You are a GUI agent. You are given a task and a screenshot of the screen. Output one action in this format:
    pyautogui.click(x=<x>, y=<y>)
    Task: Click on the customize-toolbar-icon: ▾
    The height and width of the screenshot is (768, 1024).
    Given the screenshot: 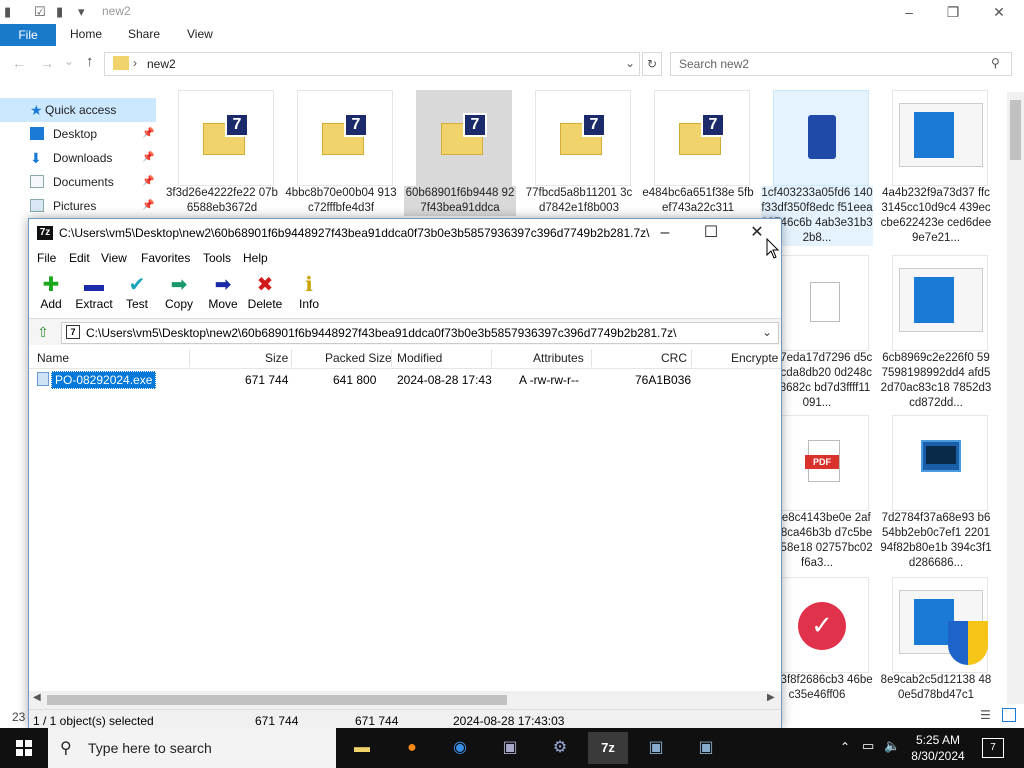 What is the action you would take?
    pyautogui.click(x=81, y=12)
    